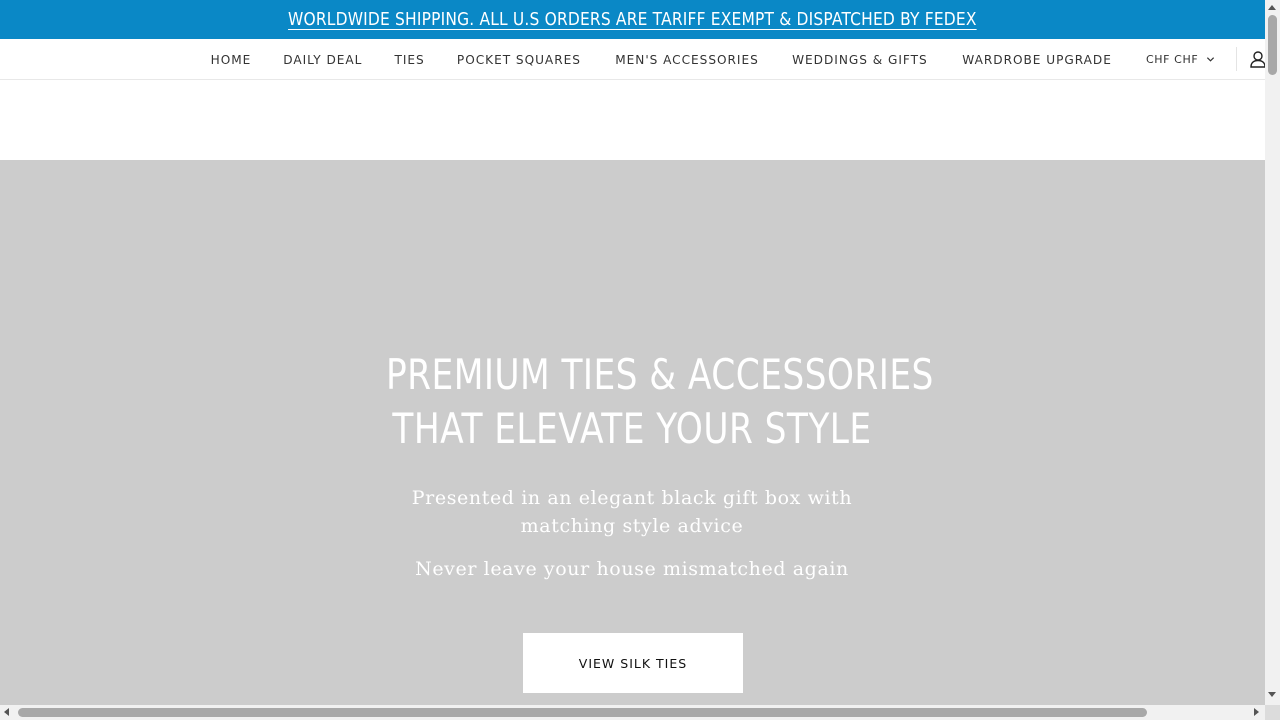 Image resolution: width=1280 pixels, height=720 pixels. I want to click on hero-title-line-2: THAT ELEVATE YOUR STYLE, so click(632, 428).